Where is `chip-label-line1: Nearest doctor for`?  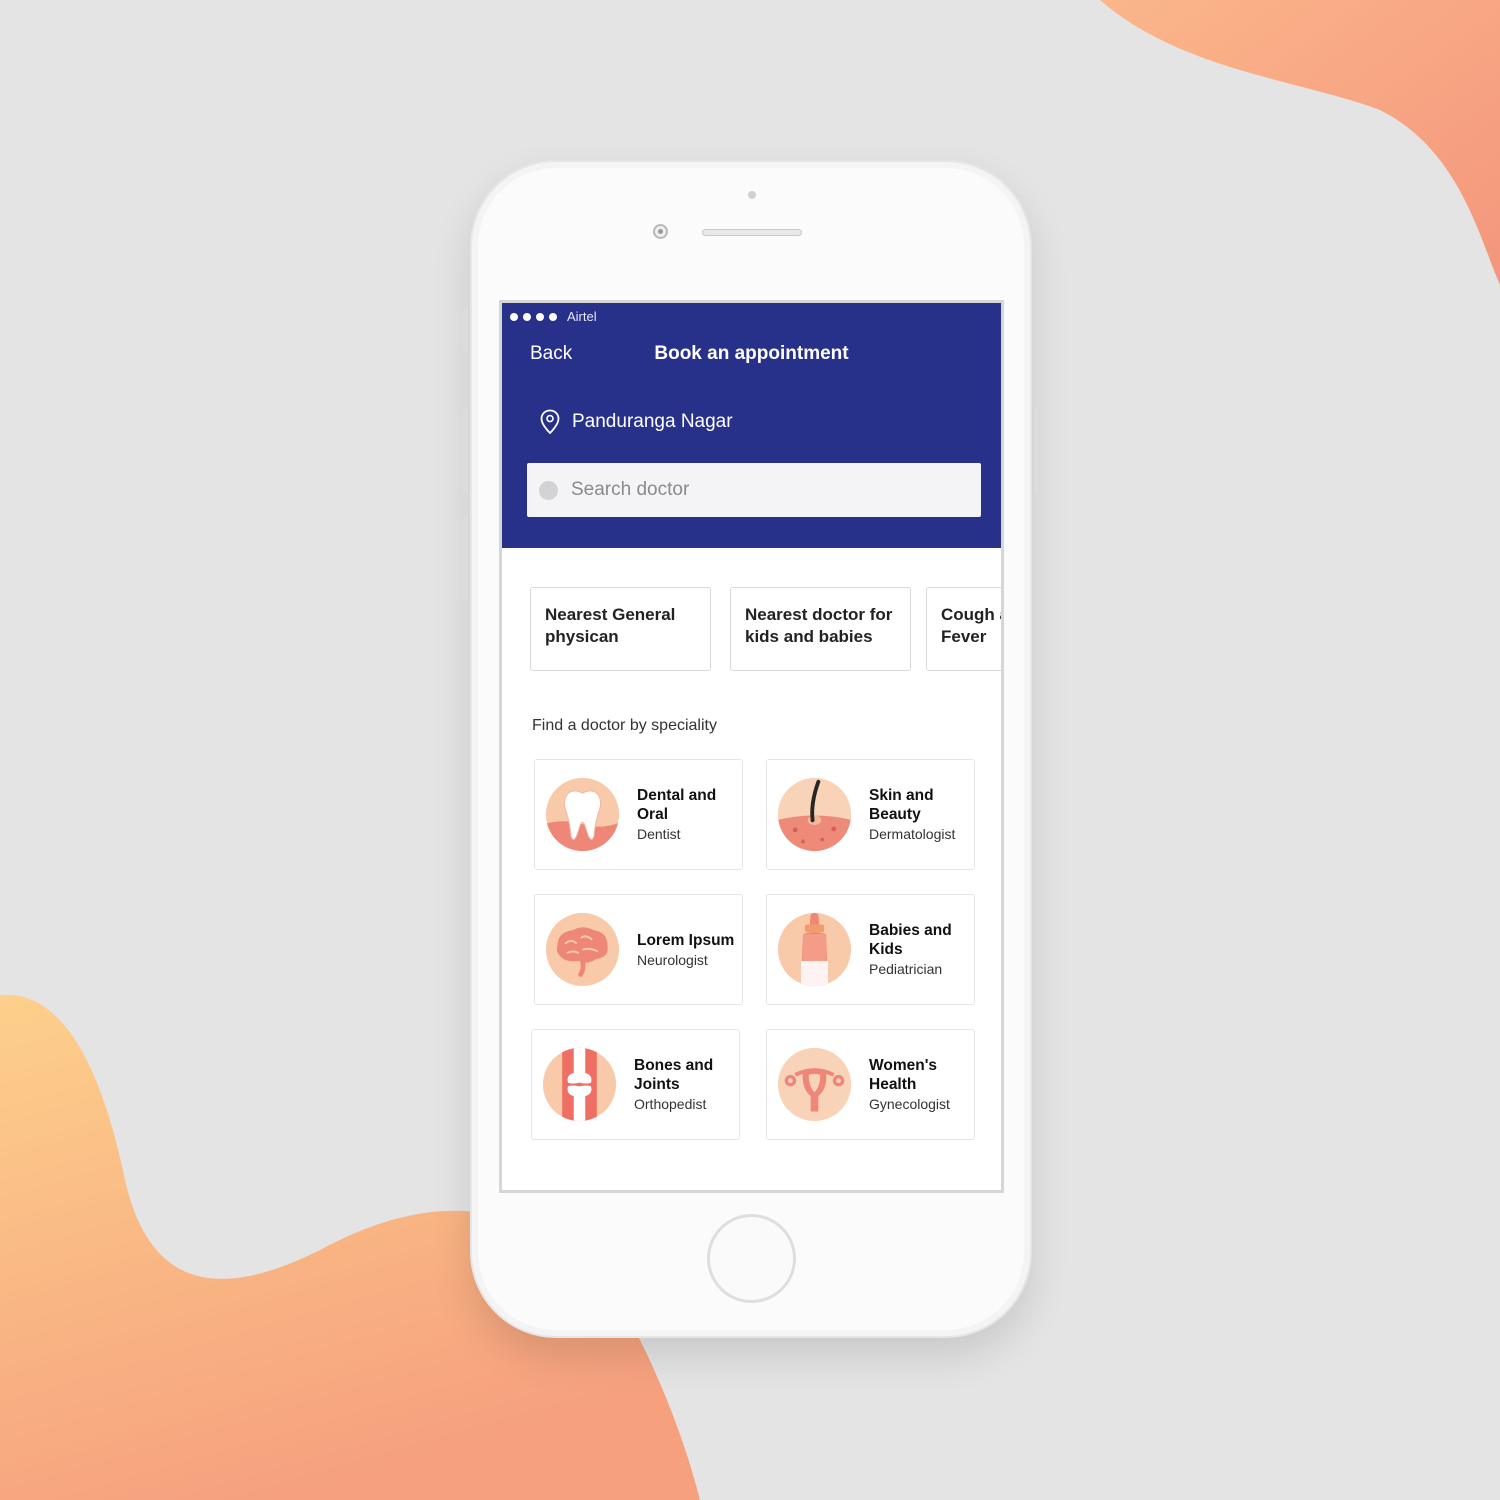
chip-label-line1: Nearest doctor for is located at coordinates (819, 614).